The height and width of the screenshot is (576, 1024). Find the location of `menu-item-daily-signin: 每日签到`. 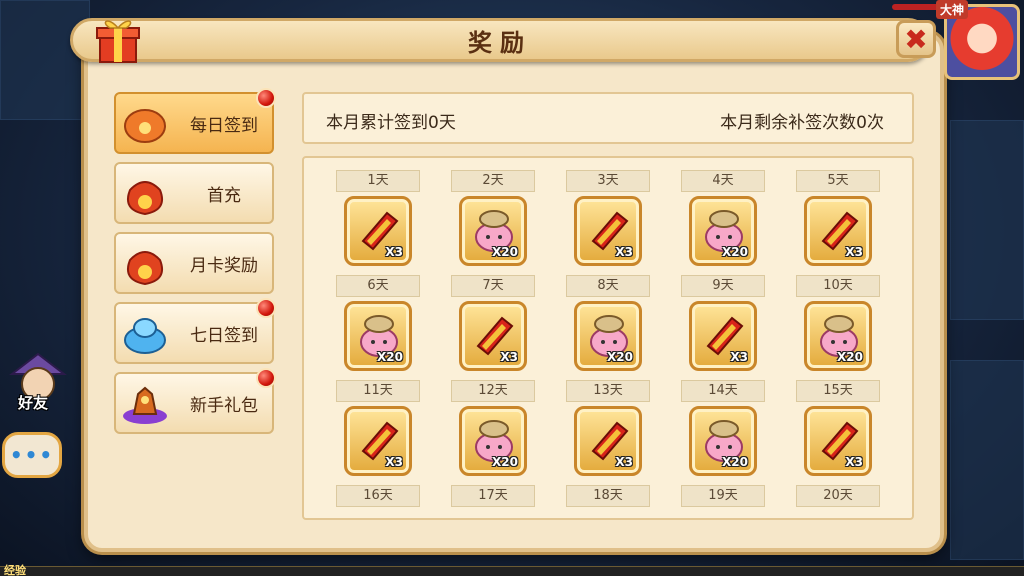

menu-item-daily-signin: 每日签到 is located at coordinates (195, 121).